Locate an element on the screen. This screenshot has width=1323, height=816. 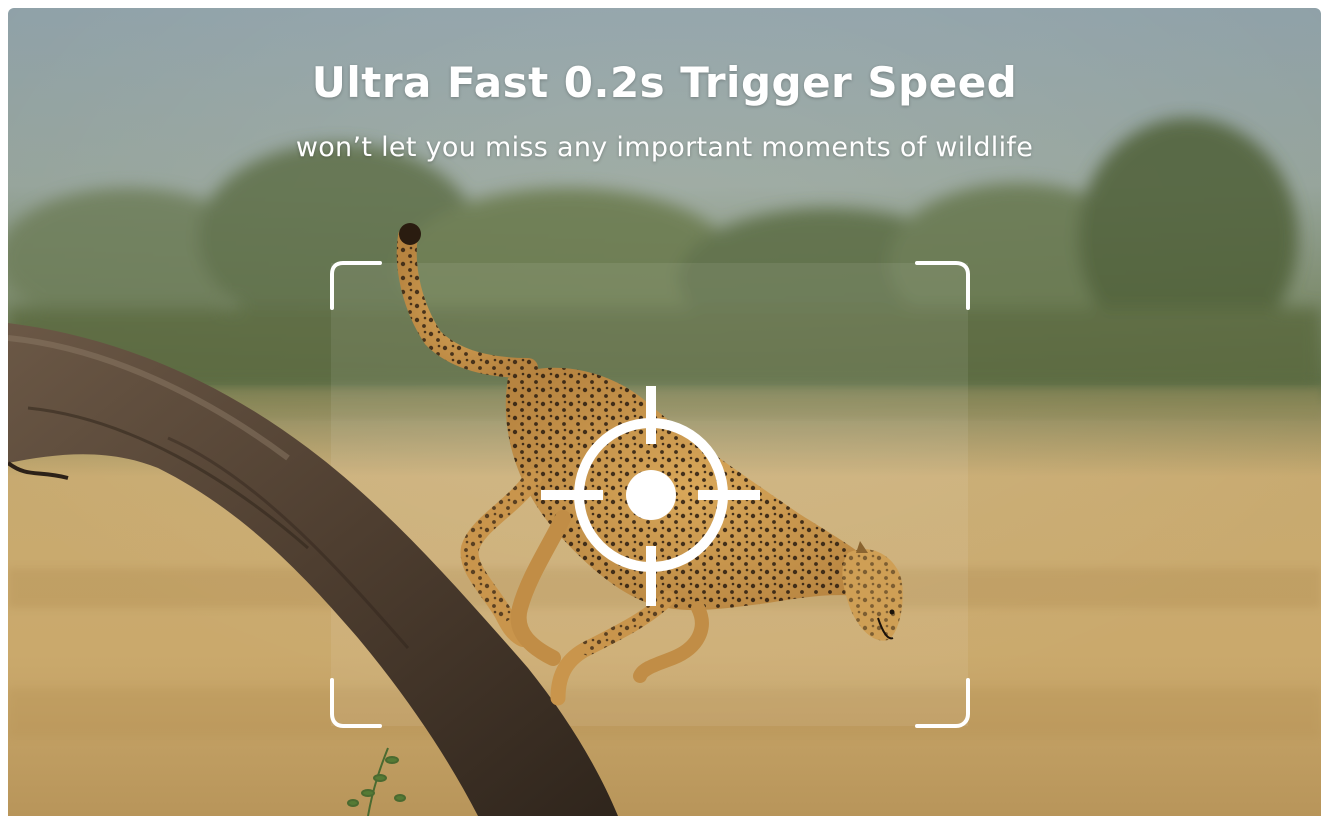
headline: Ultra Fast 0.2s Trigger Speed is located at coordinates (664, 82).